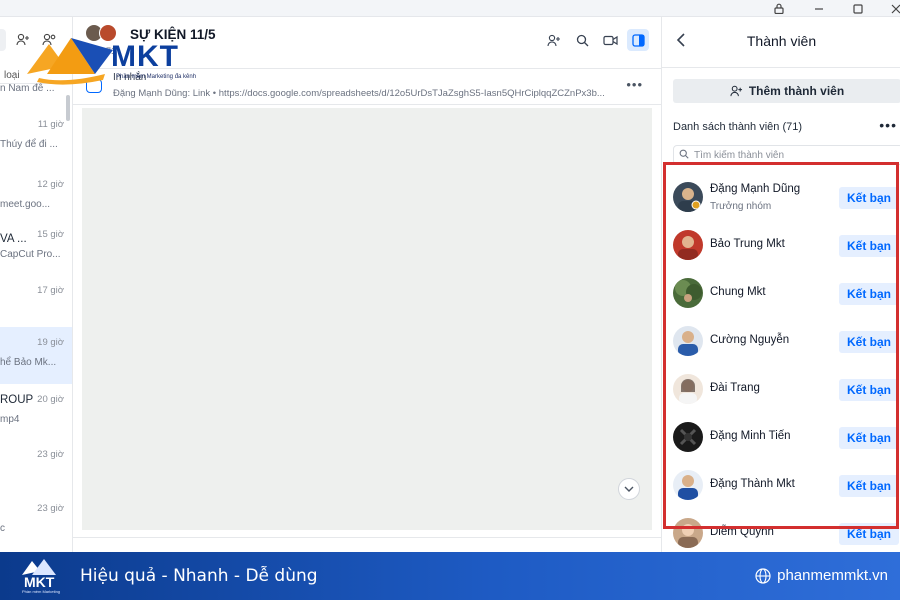 The height and width of the screenshot is (600, 900). Describe the element at coordinates (796, 91) in the screenshot. I see `add-member-label: Thêm thành viên` at that location.